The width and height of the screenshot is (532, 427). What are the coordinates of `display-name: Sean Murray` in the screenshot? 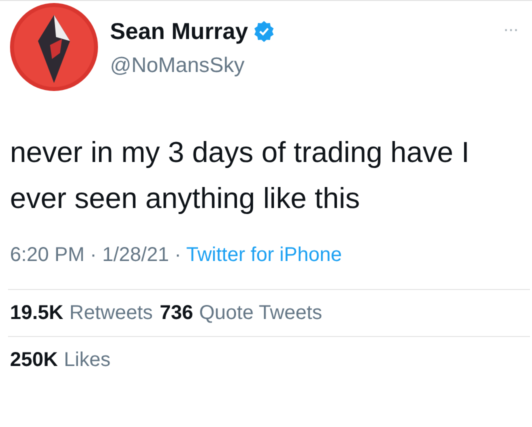 It's located at (179, 31).